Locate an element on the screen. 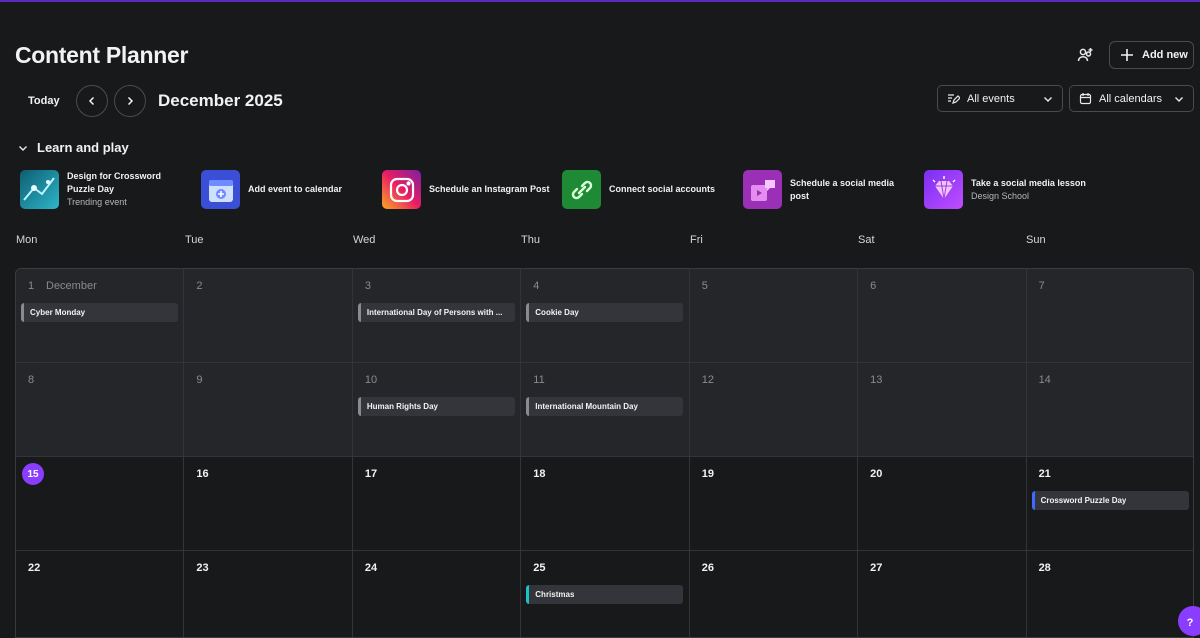  top-accent-line is located at coordinates (600, 1).